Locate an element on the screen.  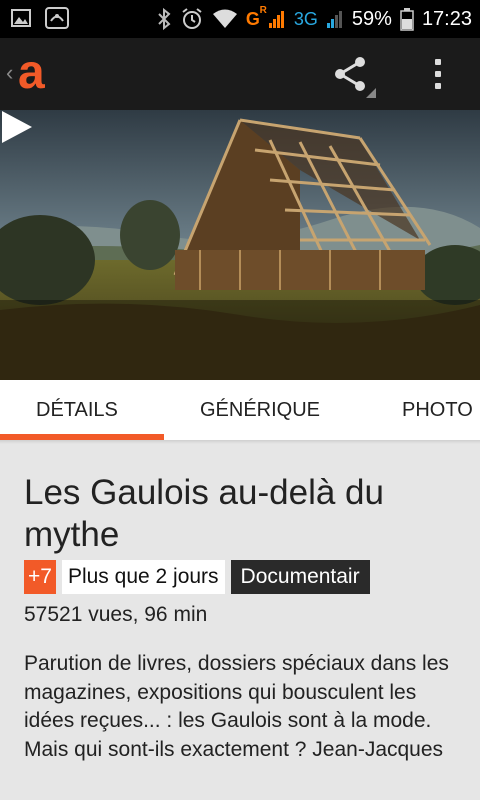
battery-icon is located at coordinates (407, 19).